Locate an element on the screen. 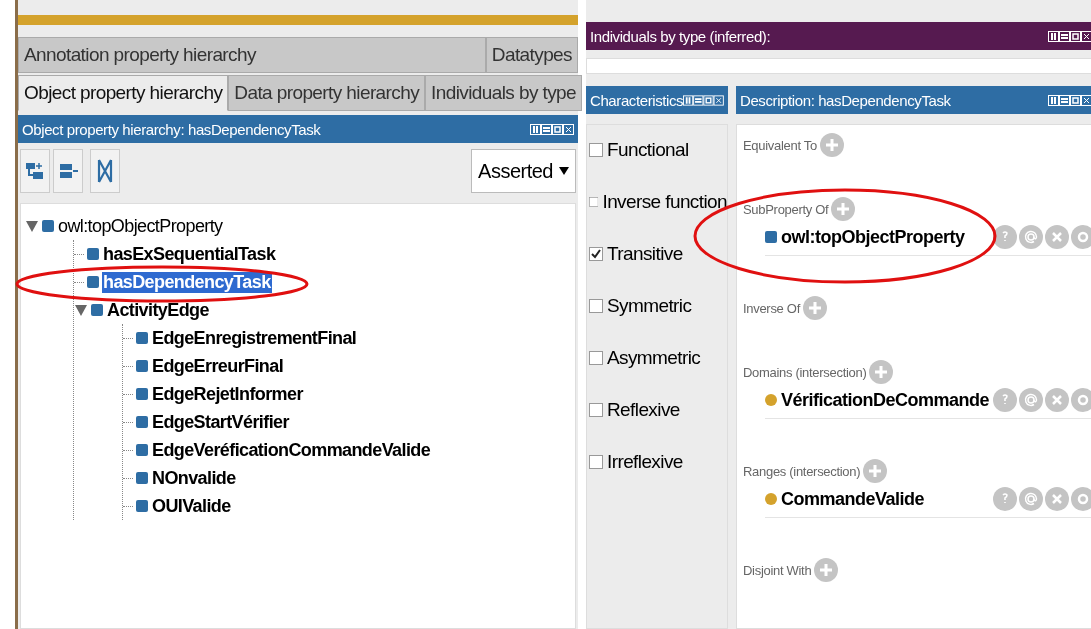  entity-label: owl:topObjectProperty is located at coordinates (873, 237).